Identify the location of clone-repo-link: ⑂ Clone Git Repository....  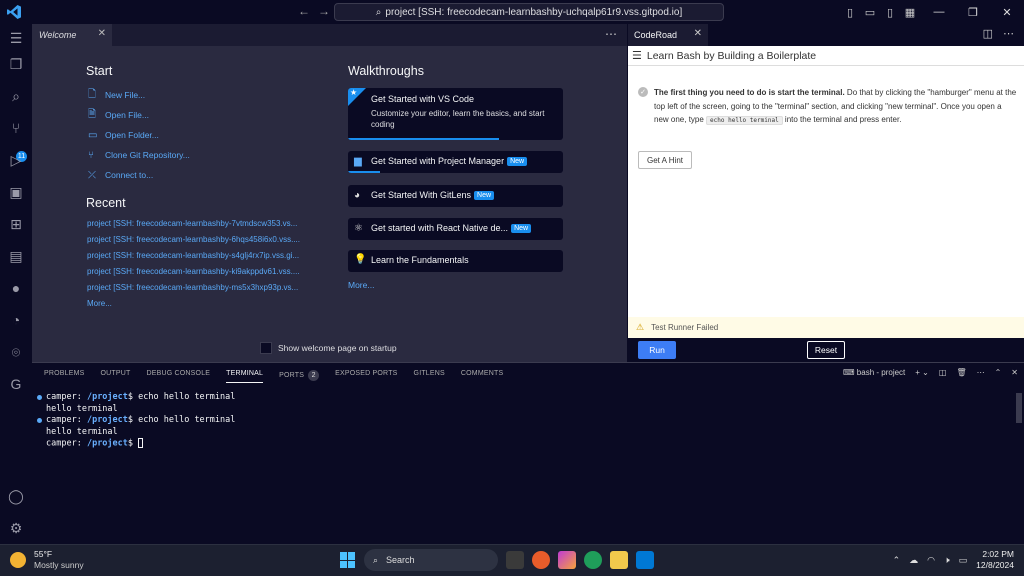
(139, 155).